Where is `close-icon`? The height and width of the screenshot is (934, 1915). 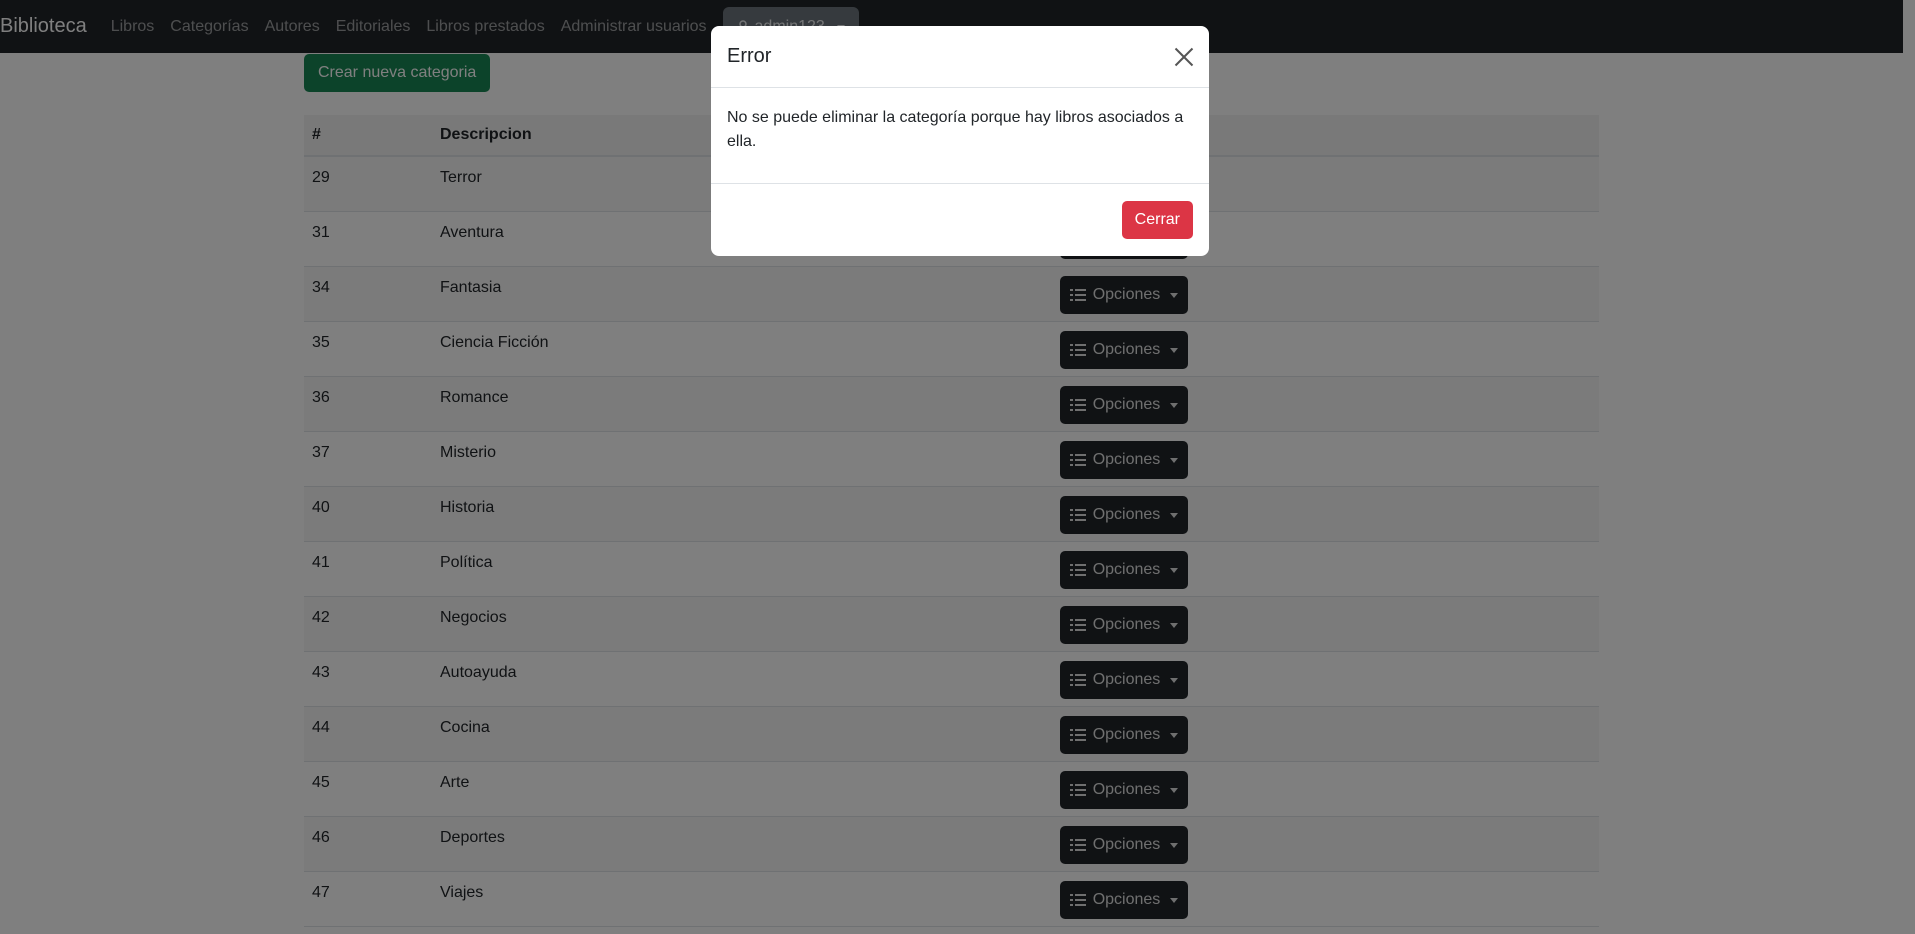 close-icon is located at coordinates (1184, 57).